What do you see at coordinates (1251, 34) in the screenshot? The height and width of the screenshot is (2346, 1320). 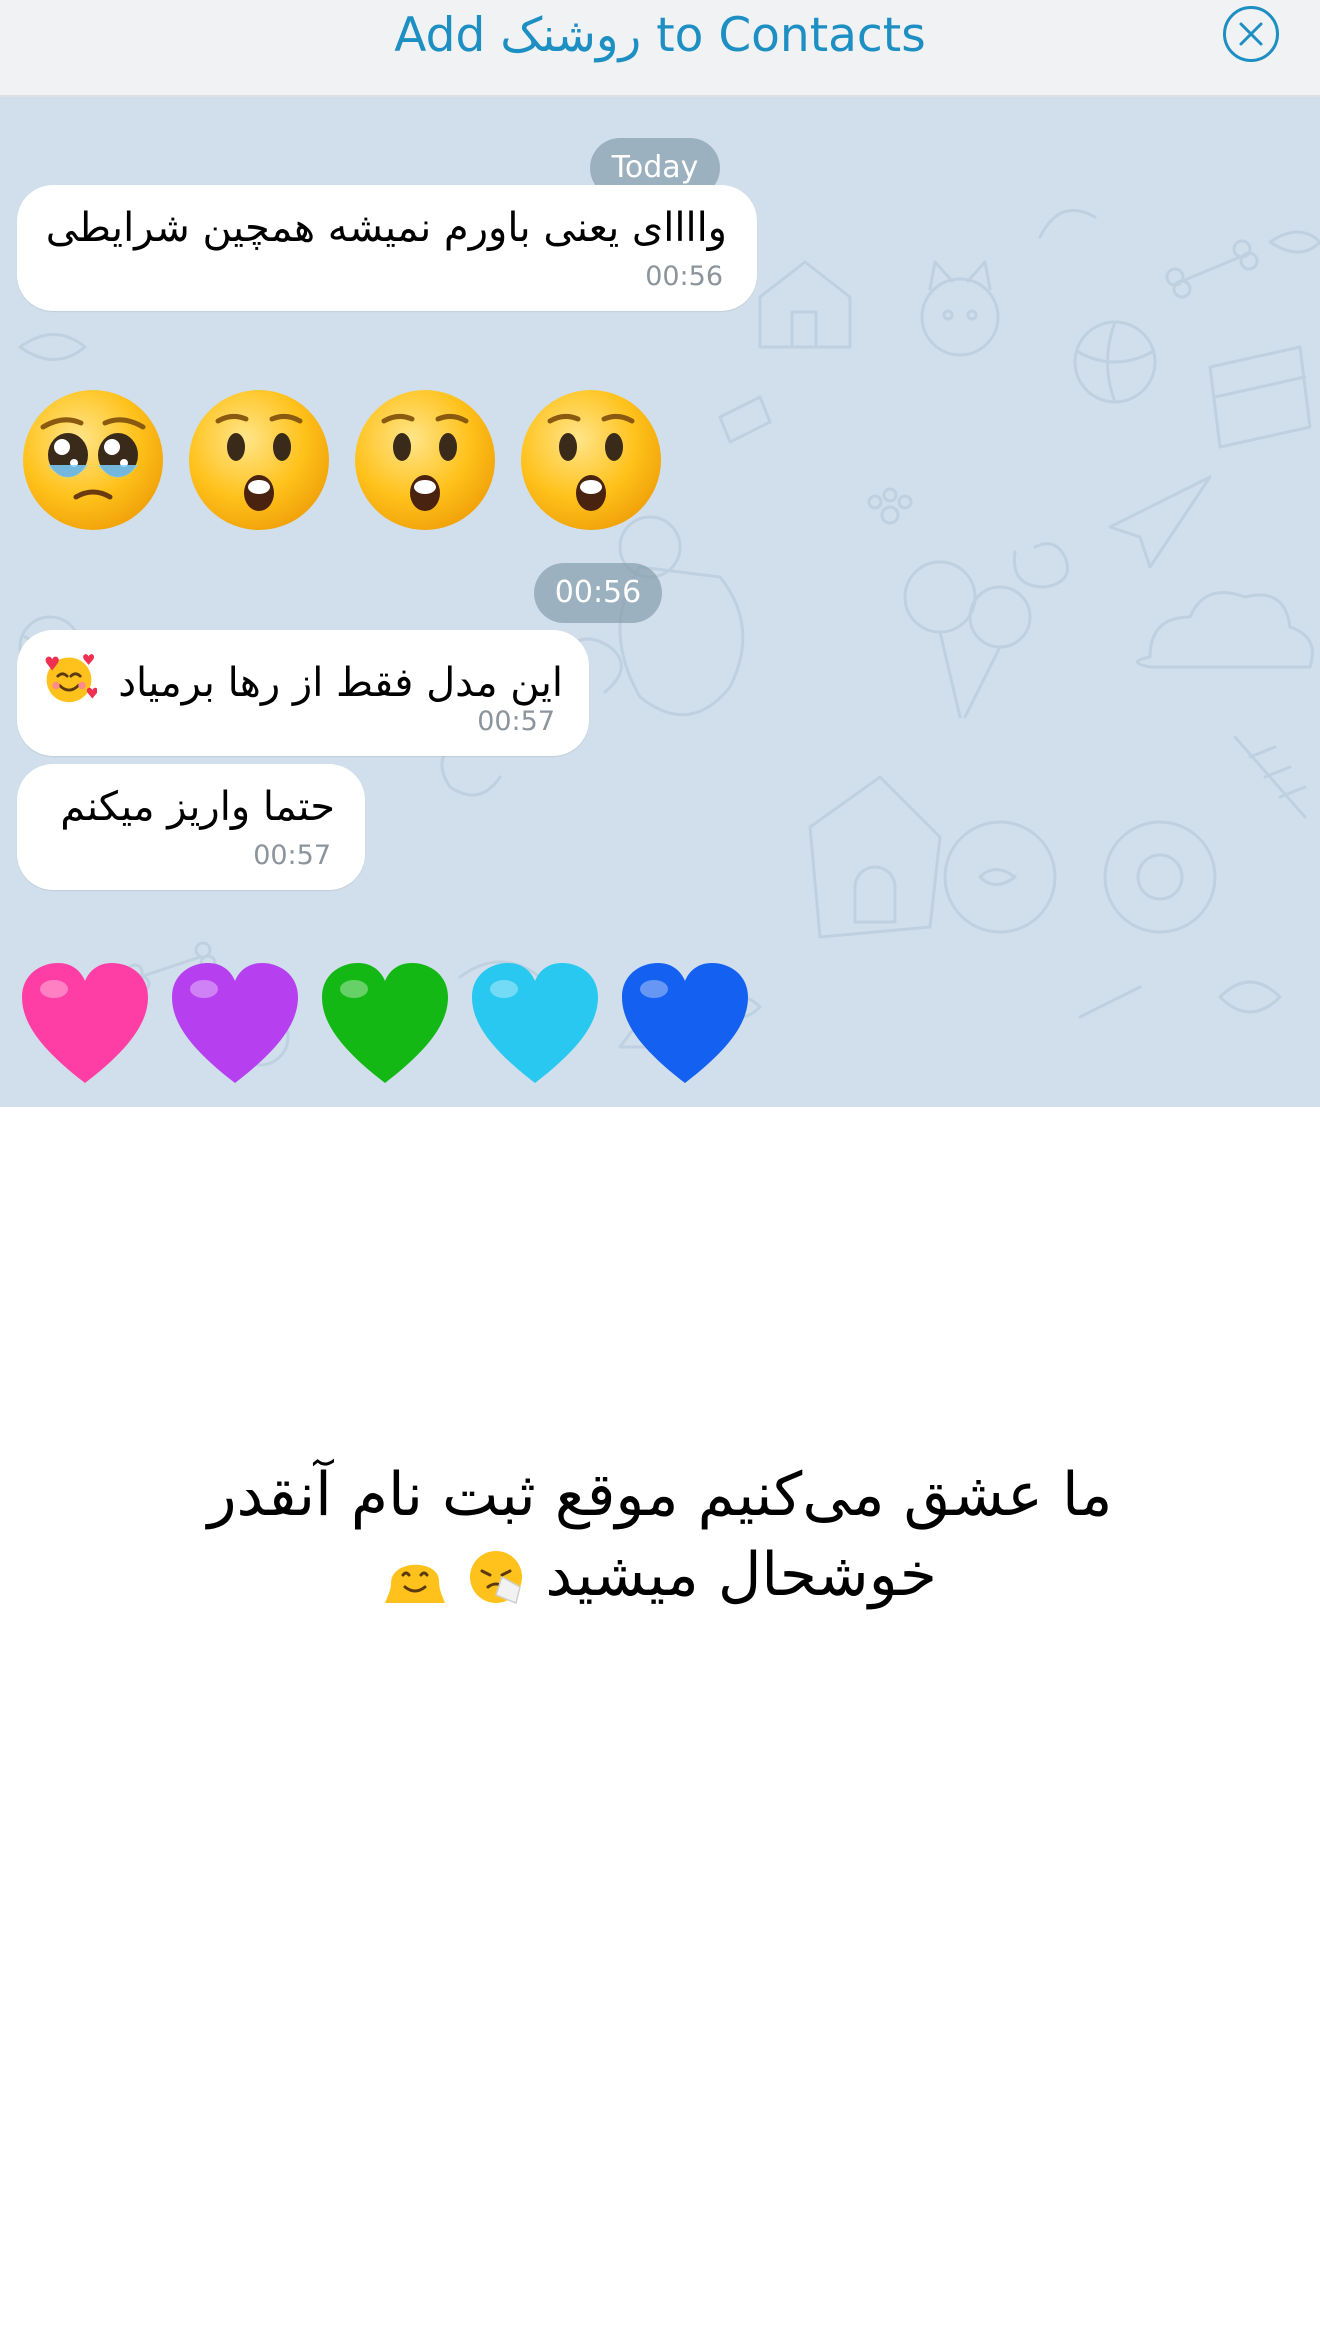 I see `close-icon` at bounding box center [1251, 34].